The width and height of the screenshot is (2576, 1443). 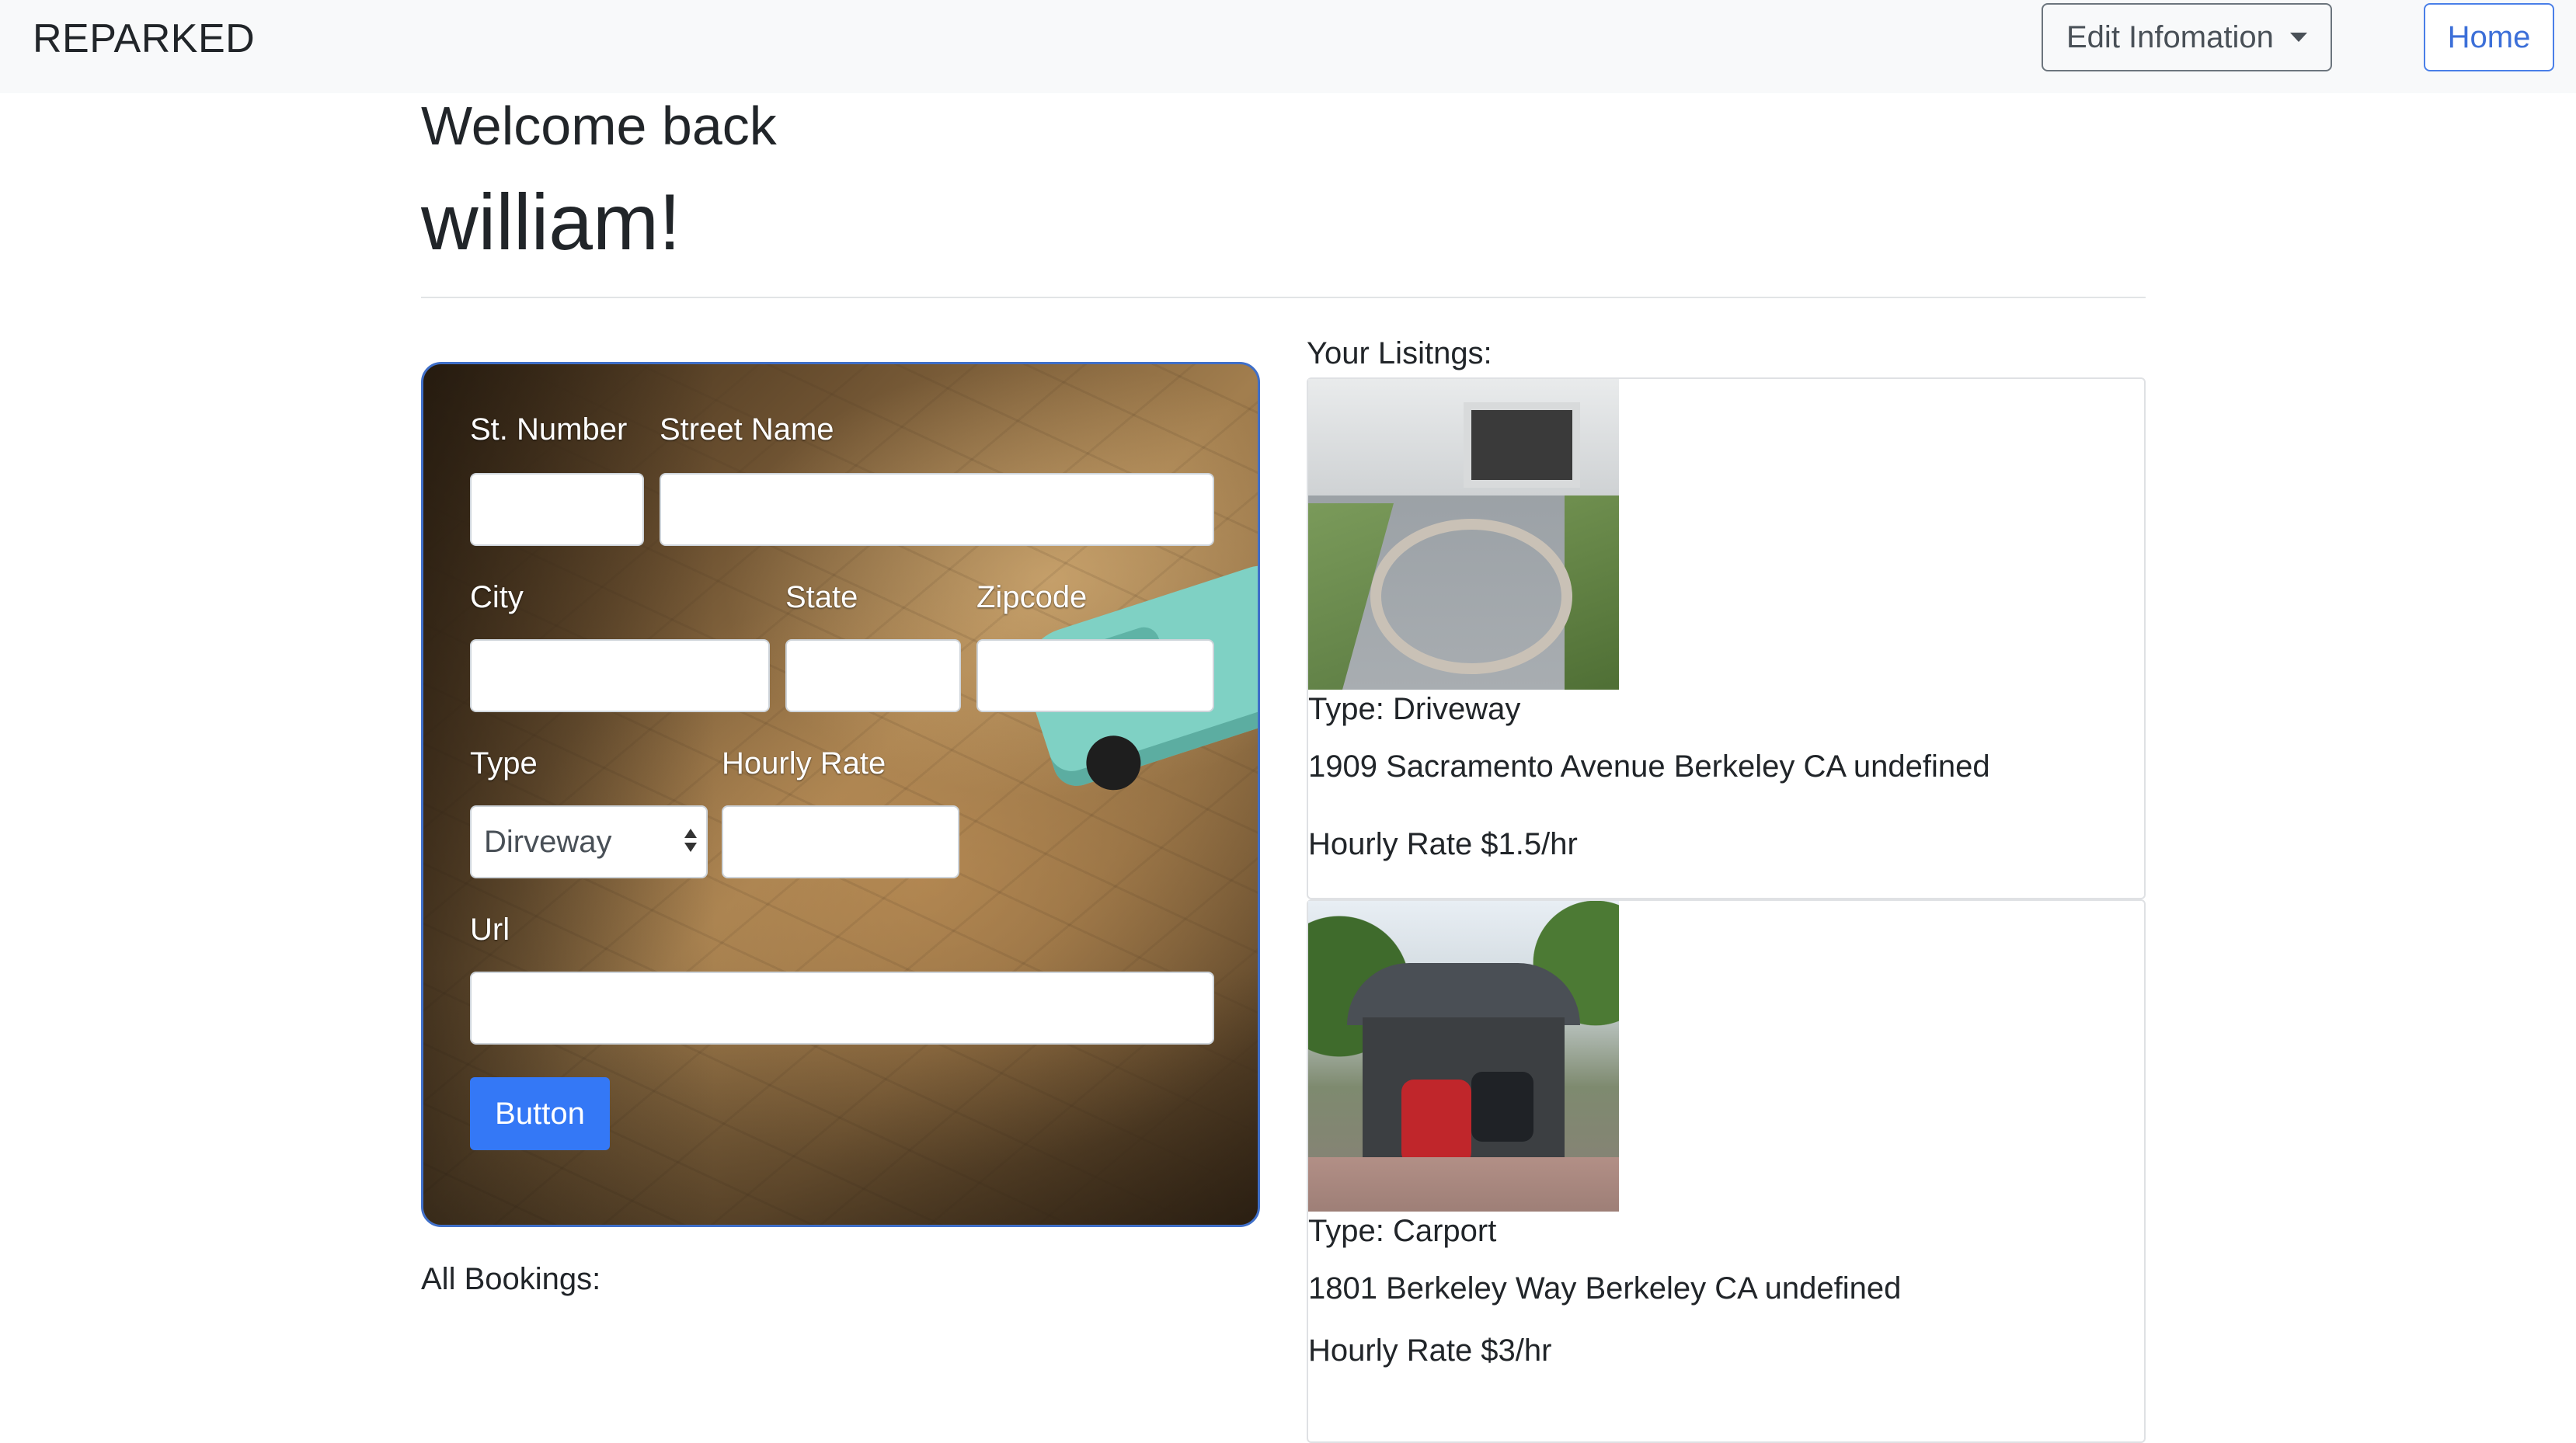 What do you see at coordinates (821, 597) in the screenshot?
I see `state-label: State` at bounding box center [821, 597].